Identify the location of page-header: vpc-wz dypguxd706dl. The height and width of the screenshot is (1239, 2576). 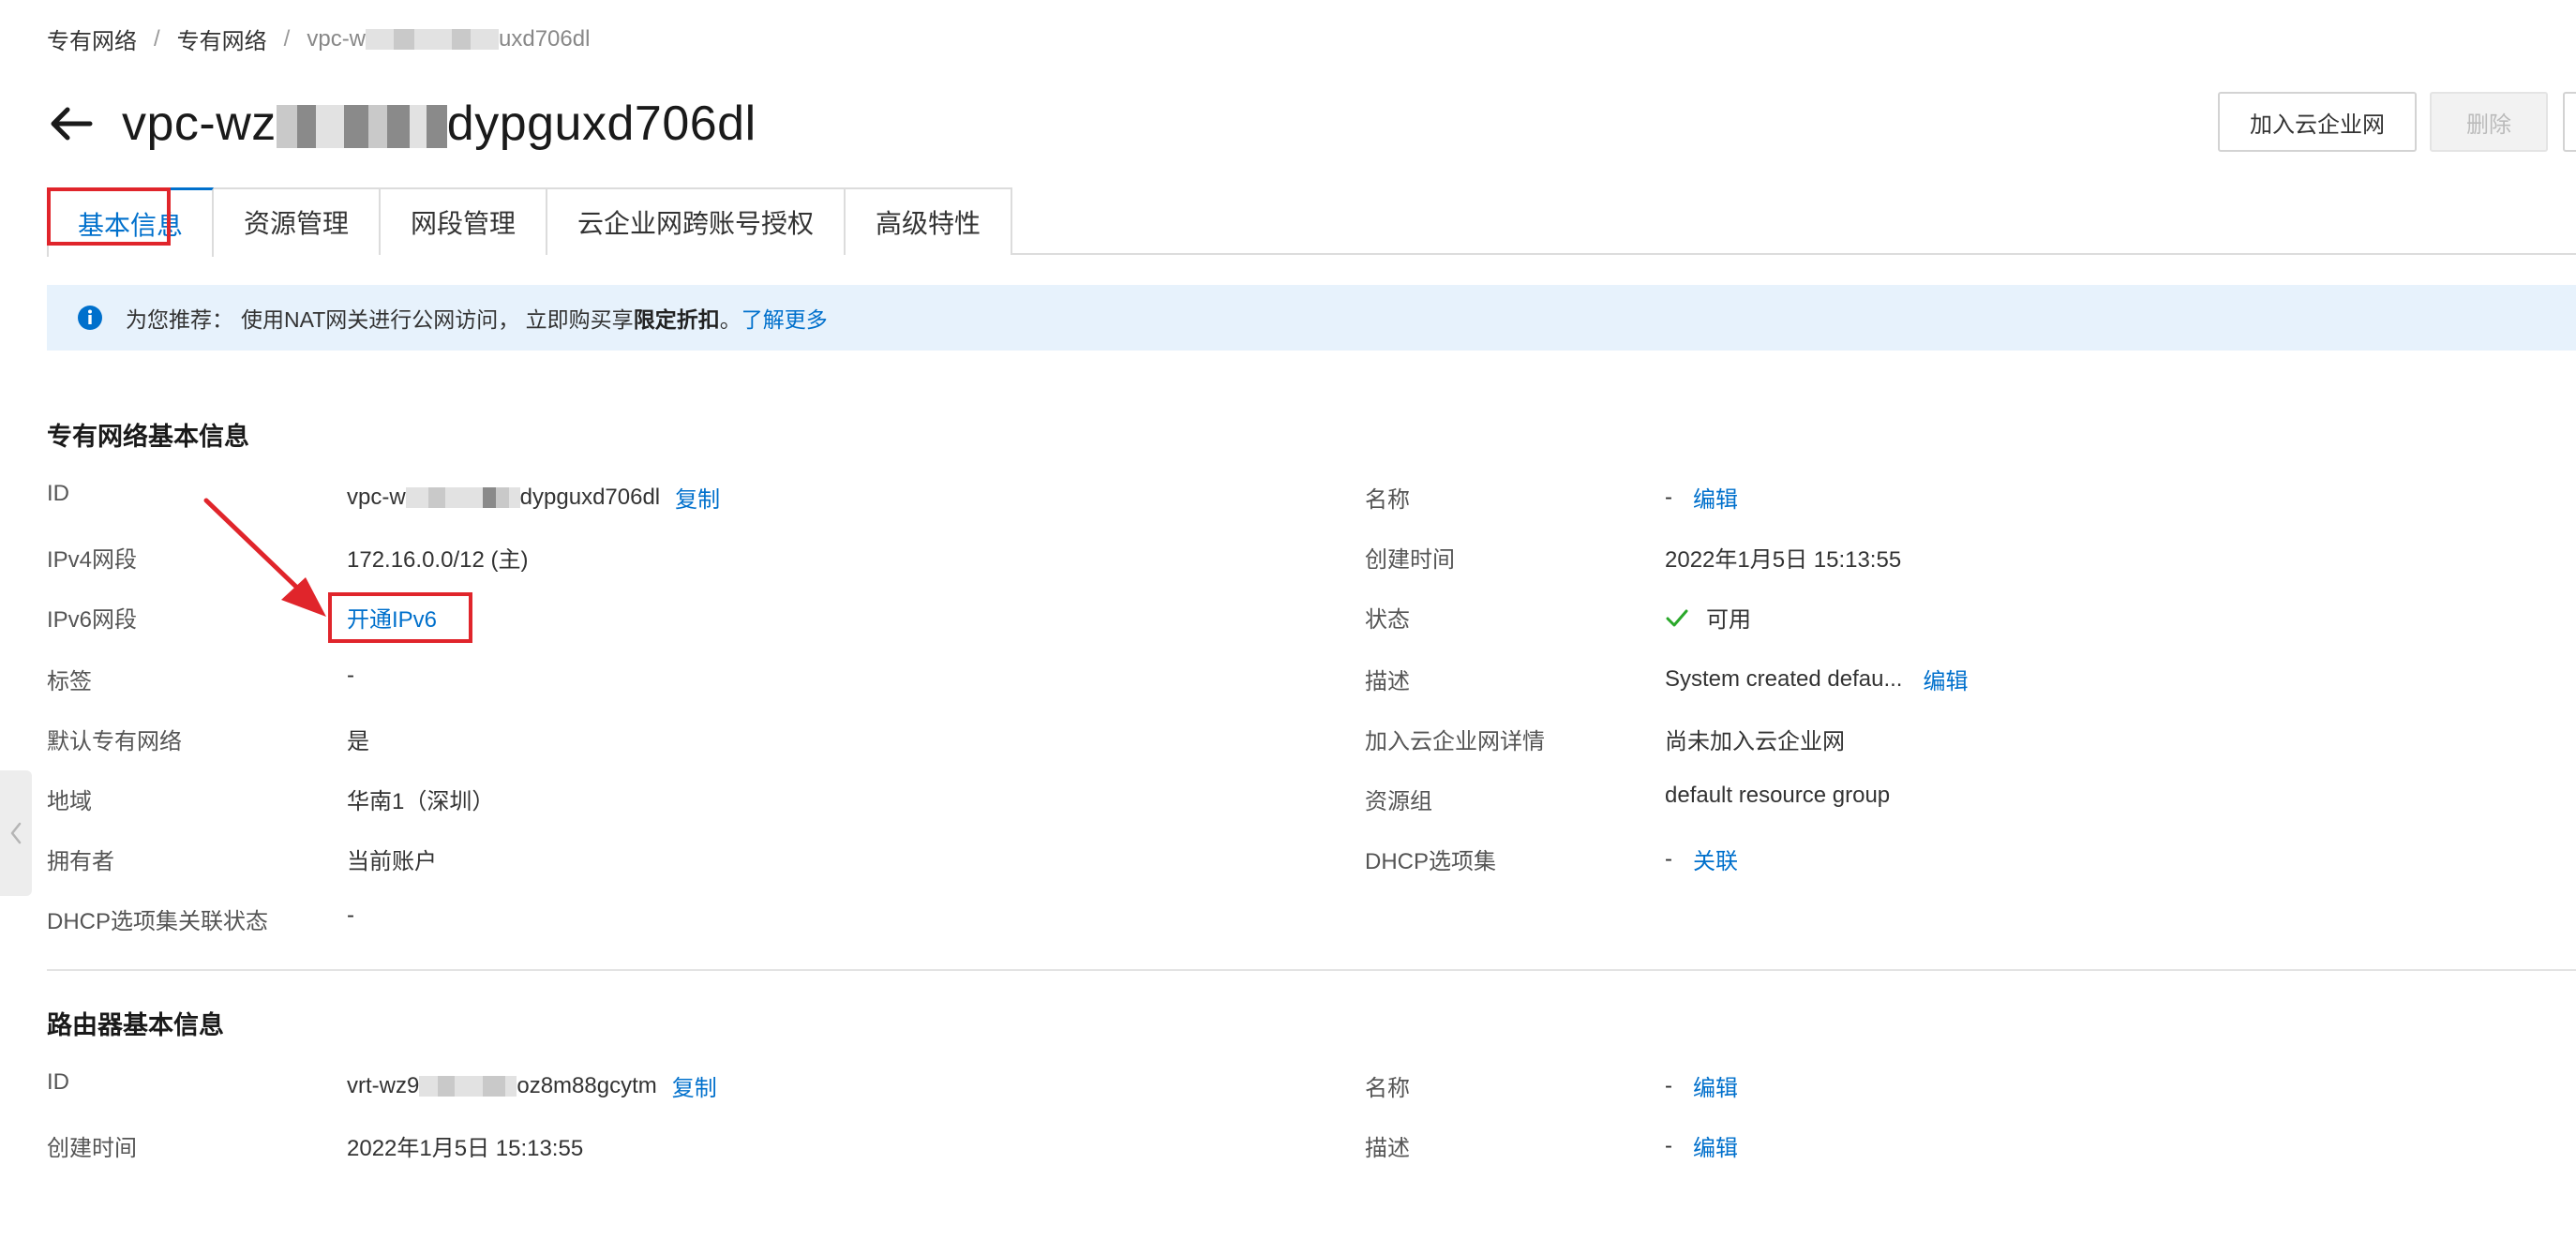
(402, 124).